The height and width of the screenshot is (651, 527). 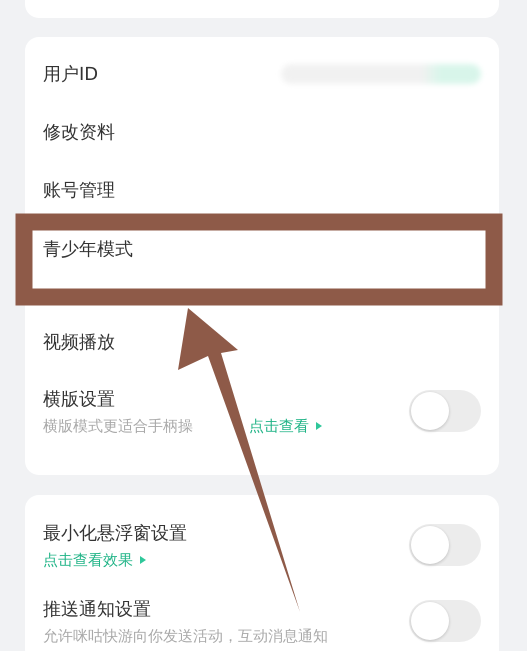 What do you see at coordinates (79, 190) in the screenshot?
I see `setting-label: 账号管理` at bounding box center [79, 190].